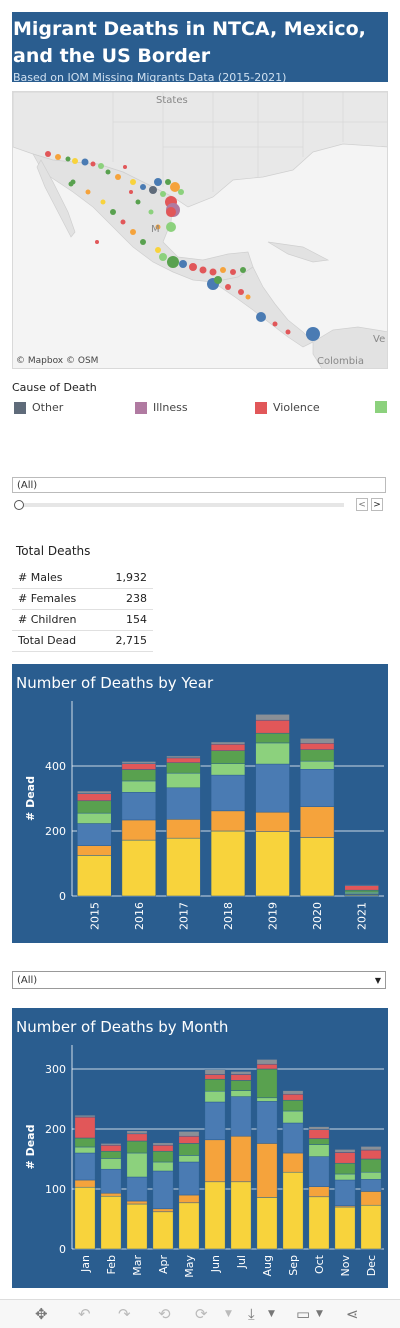  What do you see at coordinates (161, 407) in the screenshot?
I see `legend-item-illness: Illness` at bounding box center [161, 407].